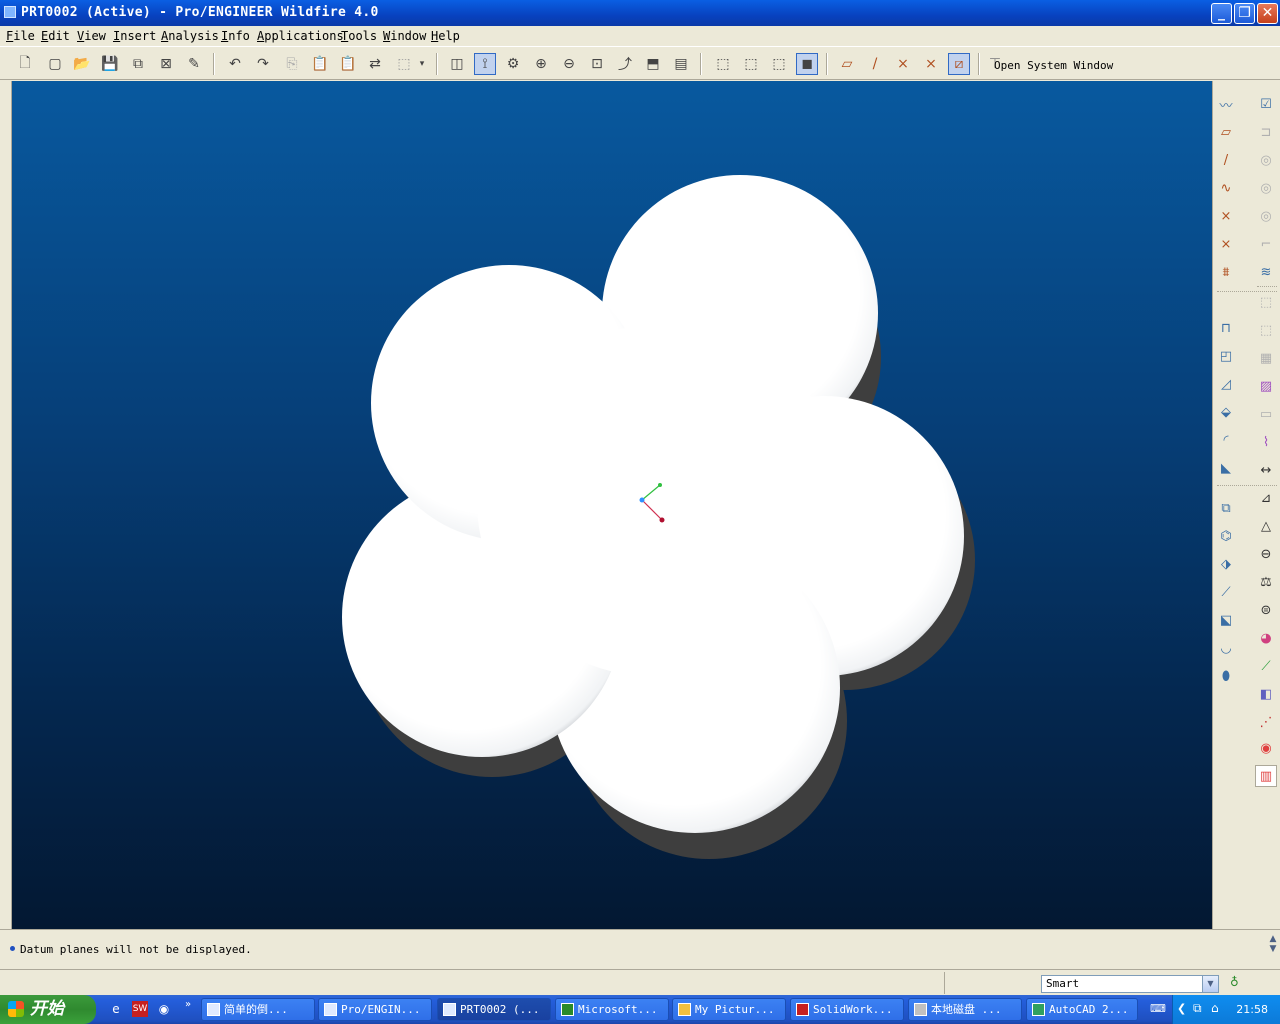 This screenshot has height=1024, width=1280. I want to click on open-system-window-button: Open System Window, so click(1053, 65).